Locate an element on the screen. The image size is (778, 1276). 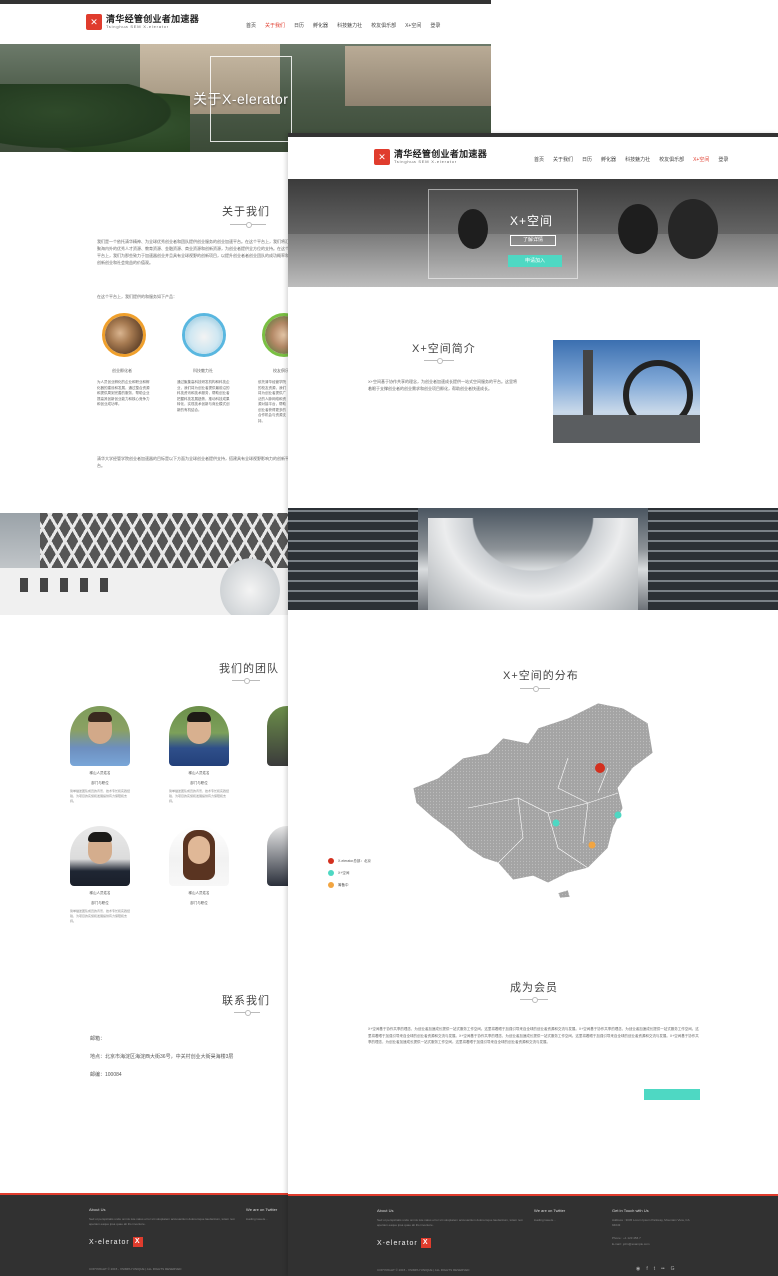
intro-building-image is located at coordinates (626, 391).